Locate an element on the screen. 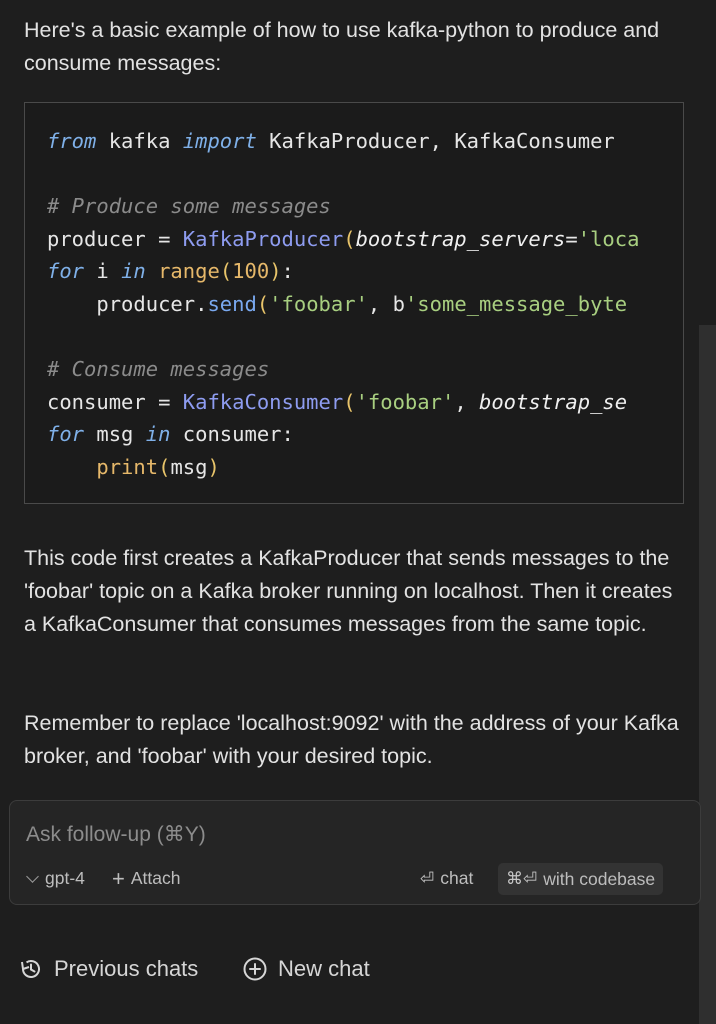 This screenshot has width=716, height=1024. plus-icon: + is located at coordinates (118, 878).